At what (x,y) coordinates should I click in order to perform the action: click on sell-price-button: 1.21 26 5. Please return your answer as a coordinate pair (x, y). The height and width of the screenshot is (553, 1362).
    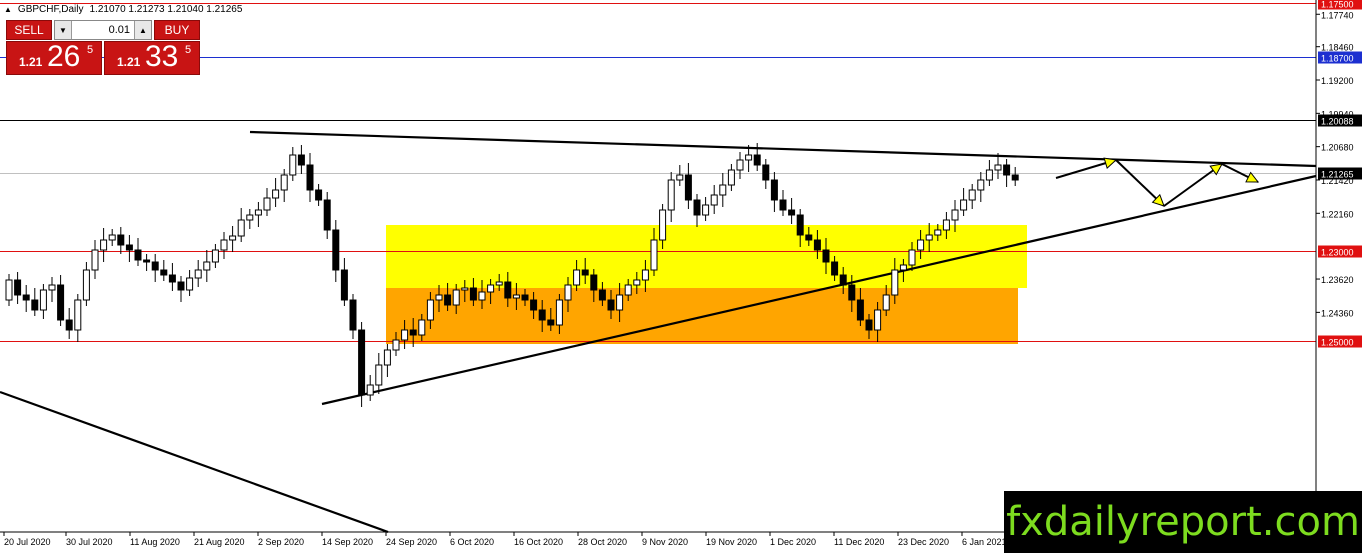
    Looking at the image, I should click on (54, 57).